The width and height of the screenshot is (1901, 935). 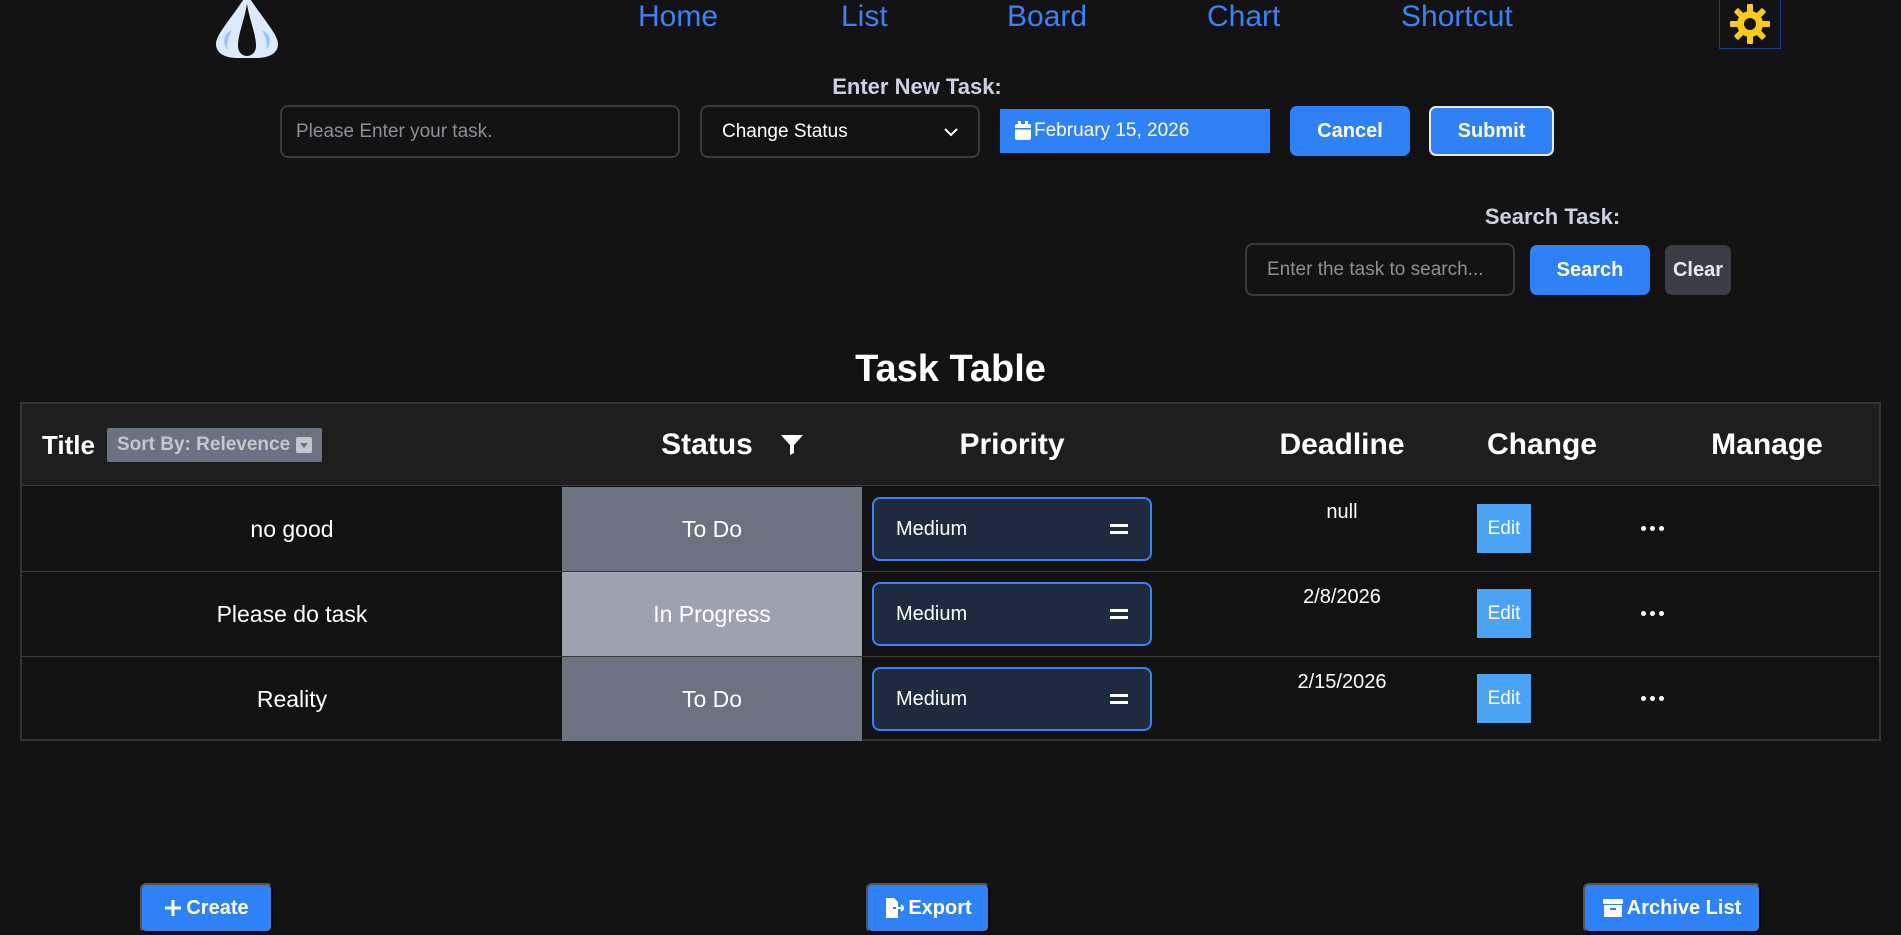 I want to click on status-cell: In Progress, so click(x=712, y=614).